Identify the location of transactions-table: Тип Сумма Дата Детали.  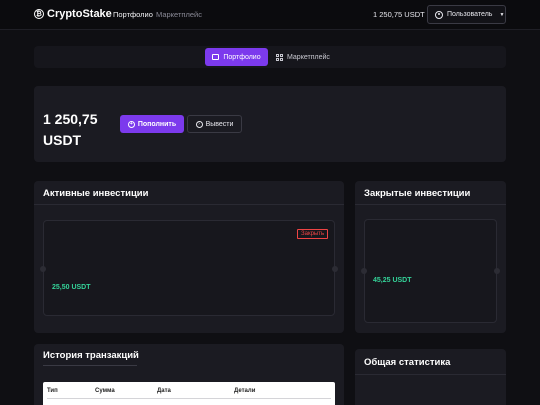
(189, 393).